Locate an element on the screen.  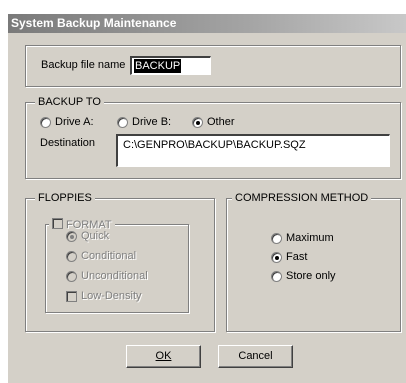
backup-to-legend: BACKUP TO is located at coordinates (69, 102).